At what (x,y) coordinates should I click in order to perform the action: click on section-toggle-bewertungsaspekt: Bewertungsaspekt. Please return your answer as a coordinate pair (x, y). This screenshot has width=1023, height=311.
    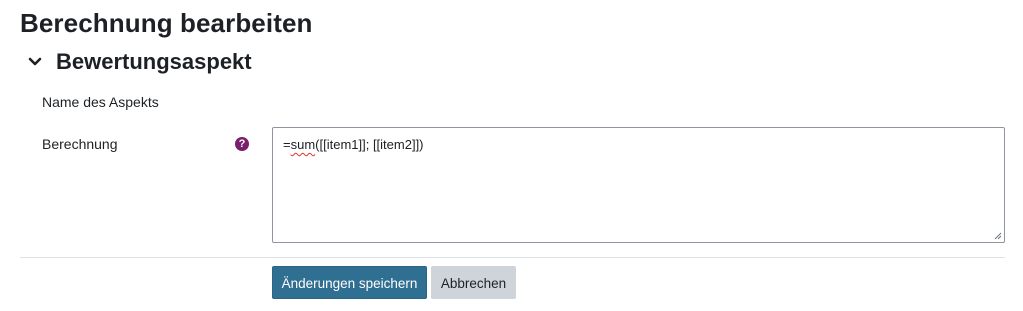
    Looking at the image, I should click on (139, 62).